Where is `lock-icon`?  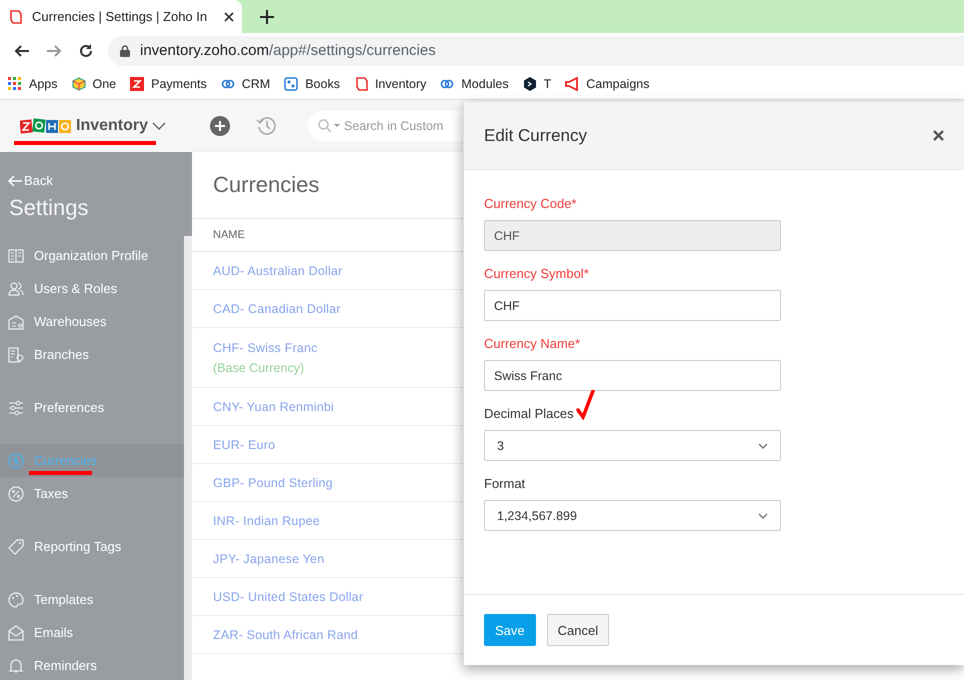 lock-icon is located at coordinates (125, 50).